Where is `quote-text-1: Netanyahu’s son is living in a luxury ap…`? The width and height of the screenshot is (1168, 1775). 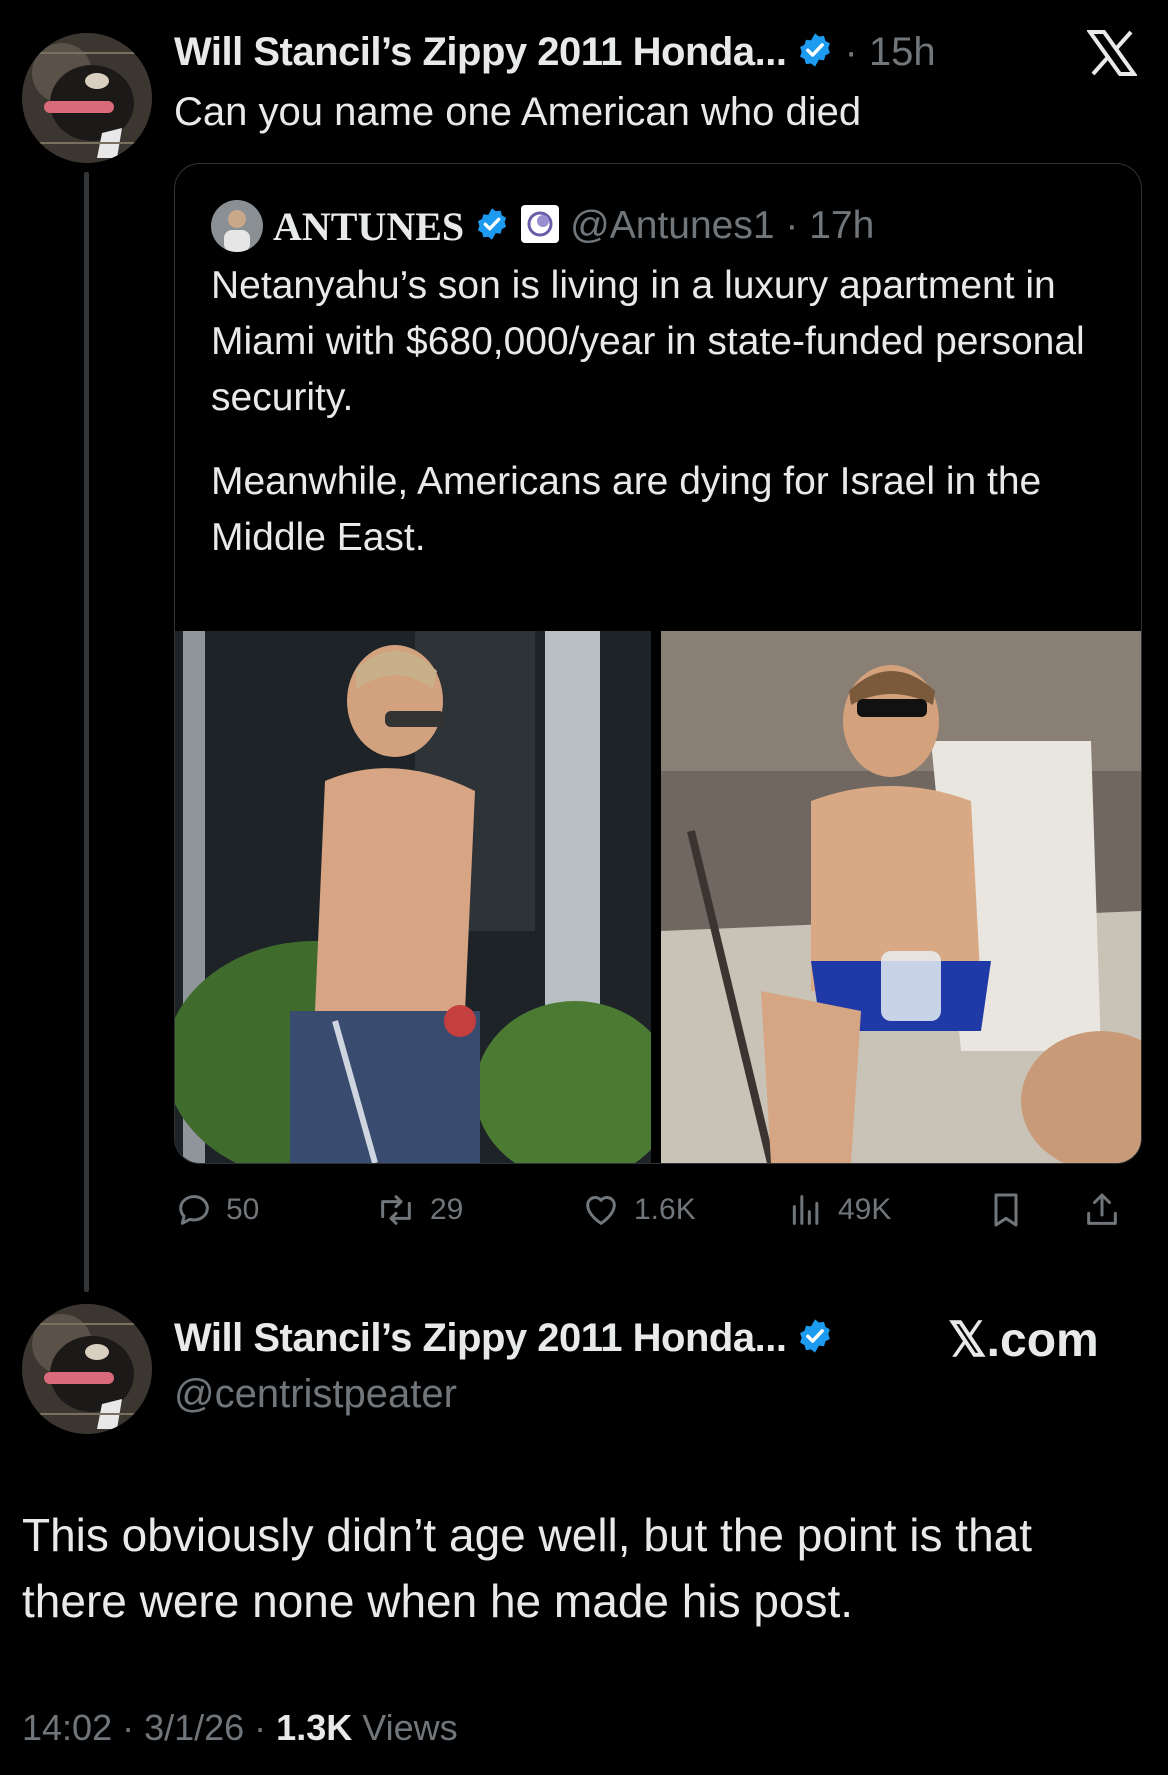 quote-text-1: Netanyahu’s son is living in a luxury ap… is located at coordinates (648, 341).